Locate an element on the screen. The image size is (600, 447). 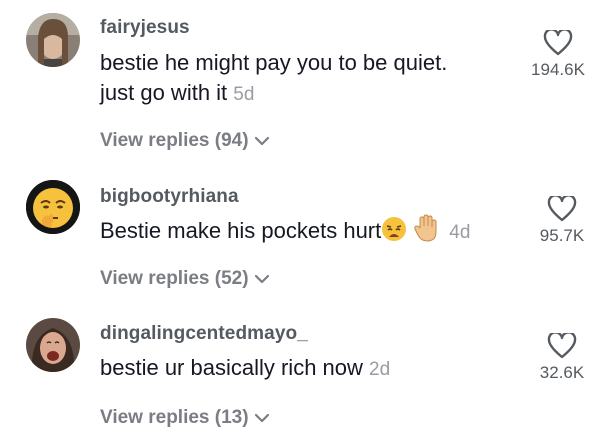
comment-text: Bestie make his pockets hurt 4d is located at coordinates (285, 231).